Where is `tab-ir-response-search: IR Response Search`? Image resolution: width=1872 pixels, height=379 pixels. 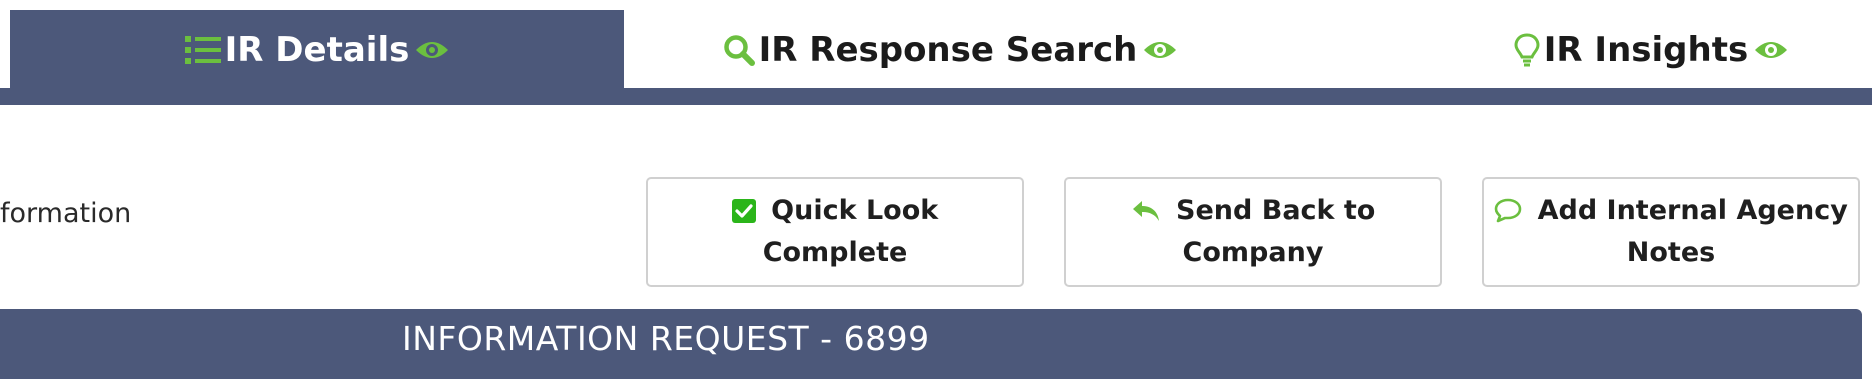
tab-ir-response-search: IR Response Search is located at coordinates (950, 49).